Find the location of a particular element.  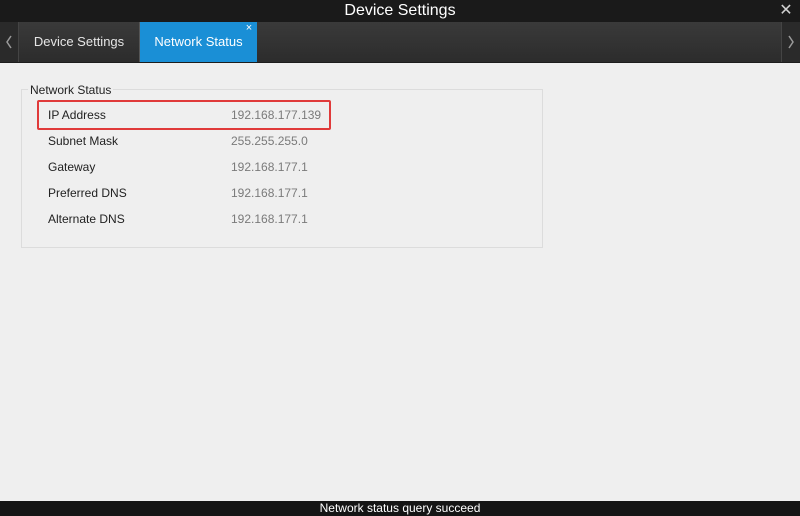

title-bar: Device Settings ✕ is located at coordinates (400, 11).